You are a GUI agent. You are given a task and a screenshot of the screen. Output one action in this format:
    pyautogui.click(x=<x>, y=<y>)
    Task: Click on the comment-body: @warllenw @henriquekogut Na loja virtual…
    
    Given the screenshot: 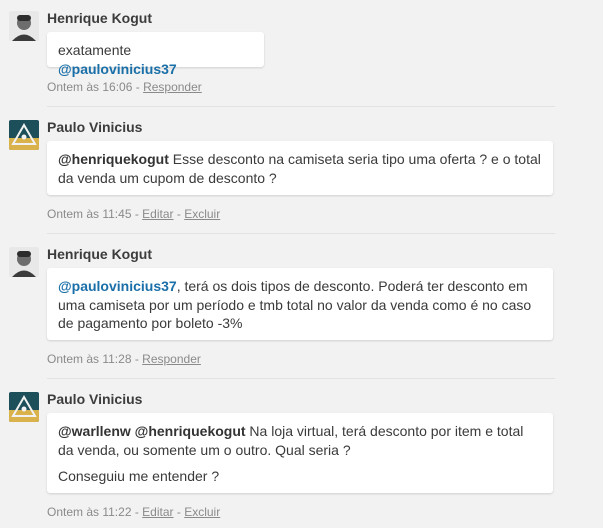 What is the action you would take?
    pyautogui.click(x=300, y=453)
    